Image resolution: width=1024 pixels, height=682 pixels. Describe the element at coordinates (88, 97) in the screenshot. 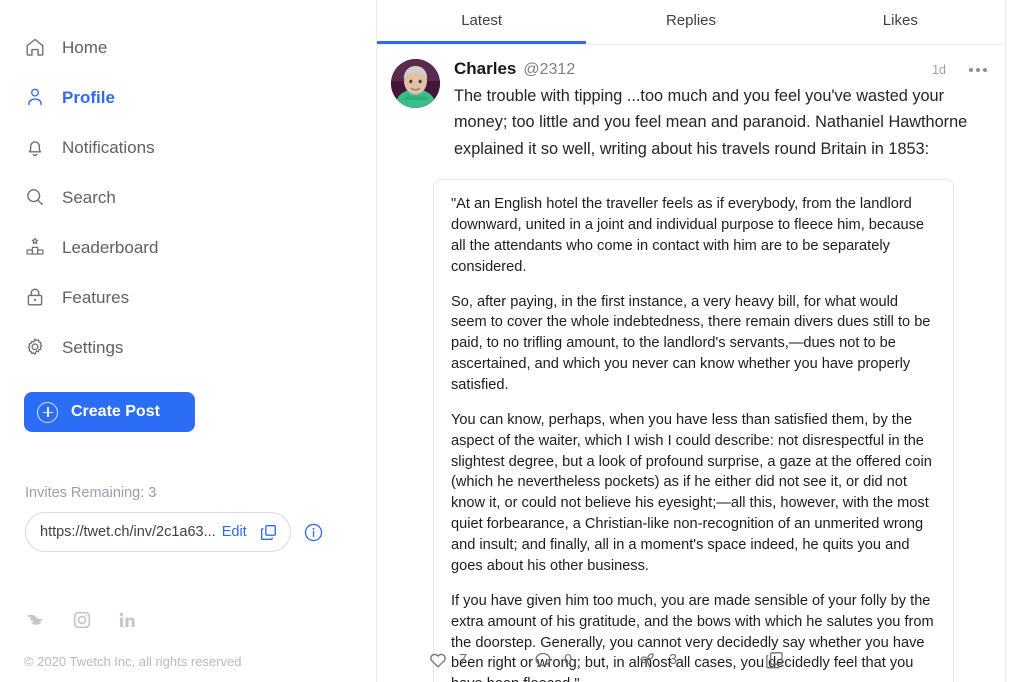

I see `sidebar-item-label: Profile` at that location.